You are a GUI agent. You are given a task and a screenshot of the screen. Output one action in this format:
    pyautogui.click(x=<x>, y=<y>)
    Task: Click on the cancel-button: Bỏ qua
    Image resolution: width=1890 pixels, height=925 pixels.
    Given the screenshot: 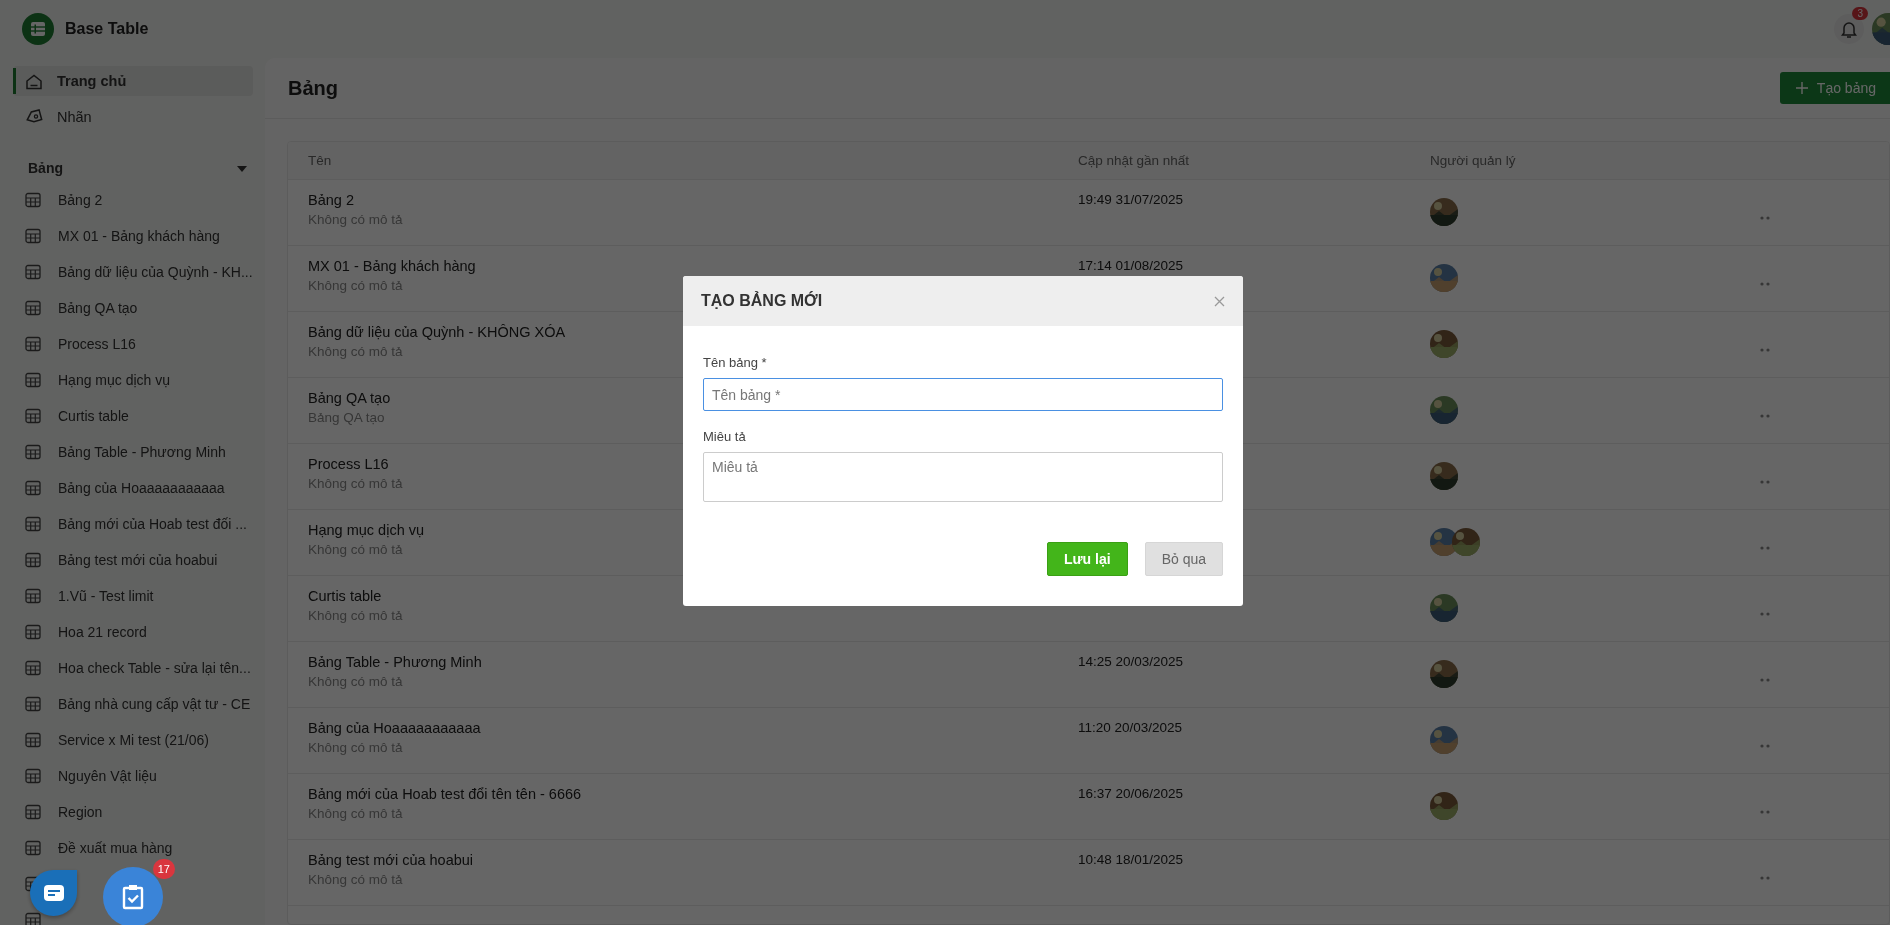 What is the action you would take?
    pyautogui.click(x=1183, y=559)
    